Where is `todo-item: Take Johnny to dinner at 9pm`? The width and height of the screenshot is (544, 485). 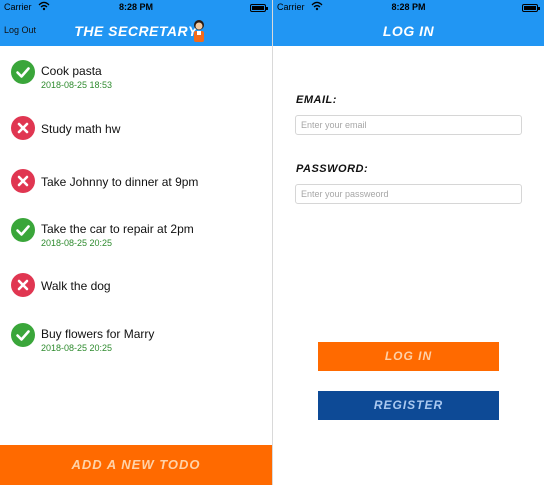
todo-item: Take Johnny to dinner at 9pm is located at coordinates (136, 184).